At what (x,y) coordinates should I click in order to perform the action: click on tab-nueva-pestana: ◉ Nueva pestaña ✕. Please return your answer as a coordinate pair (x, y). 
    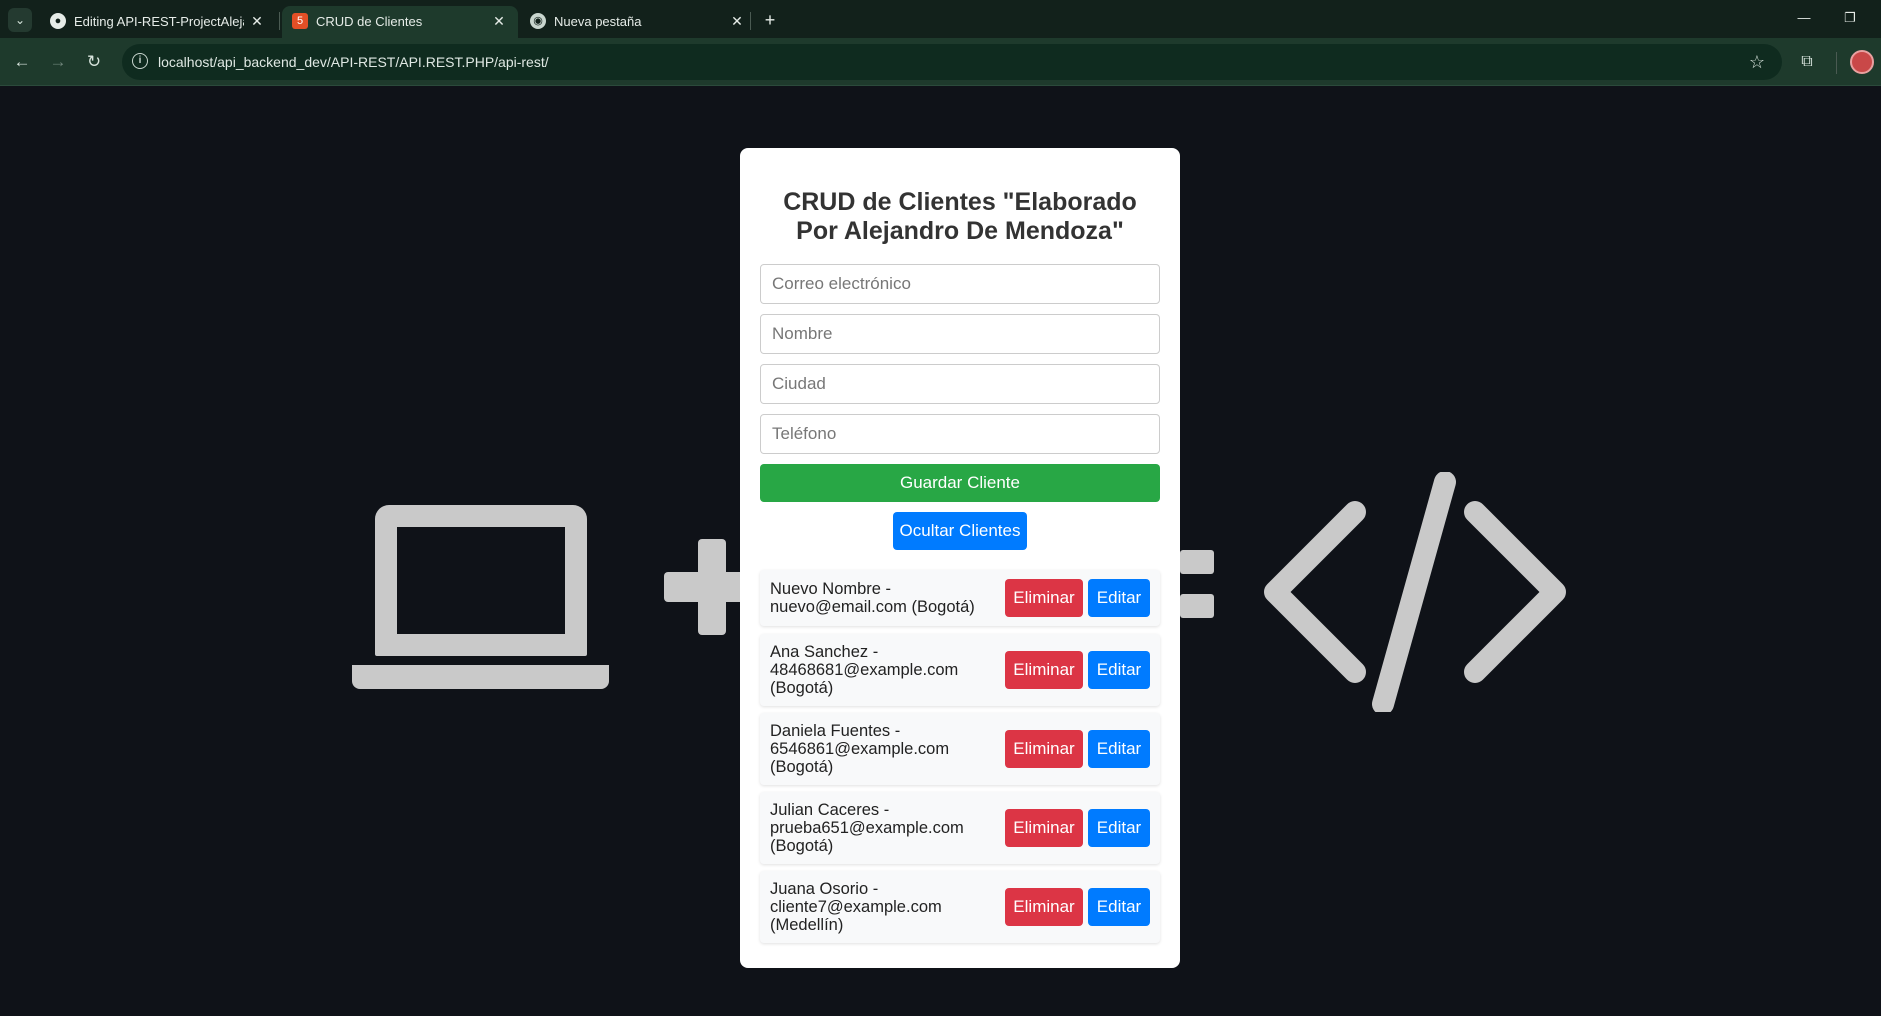
    Looking at the image, I should click on (638, 22).